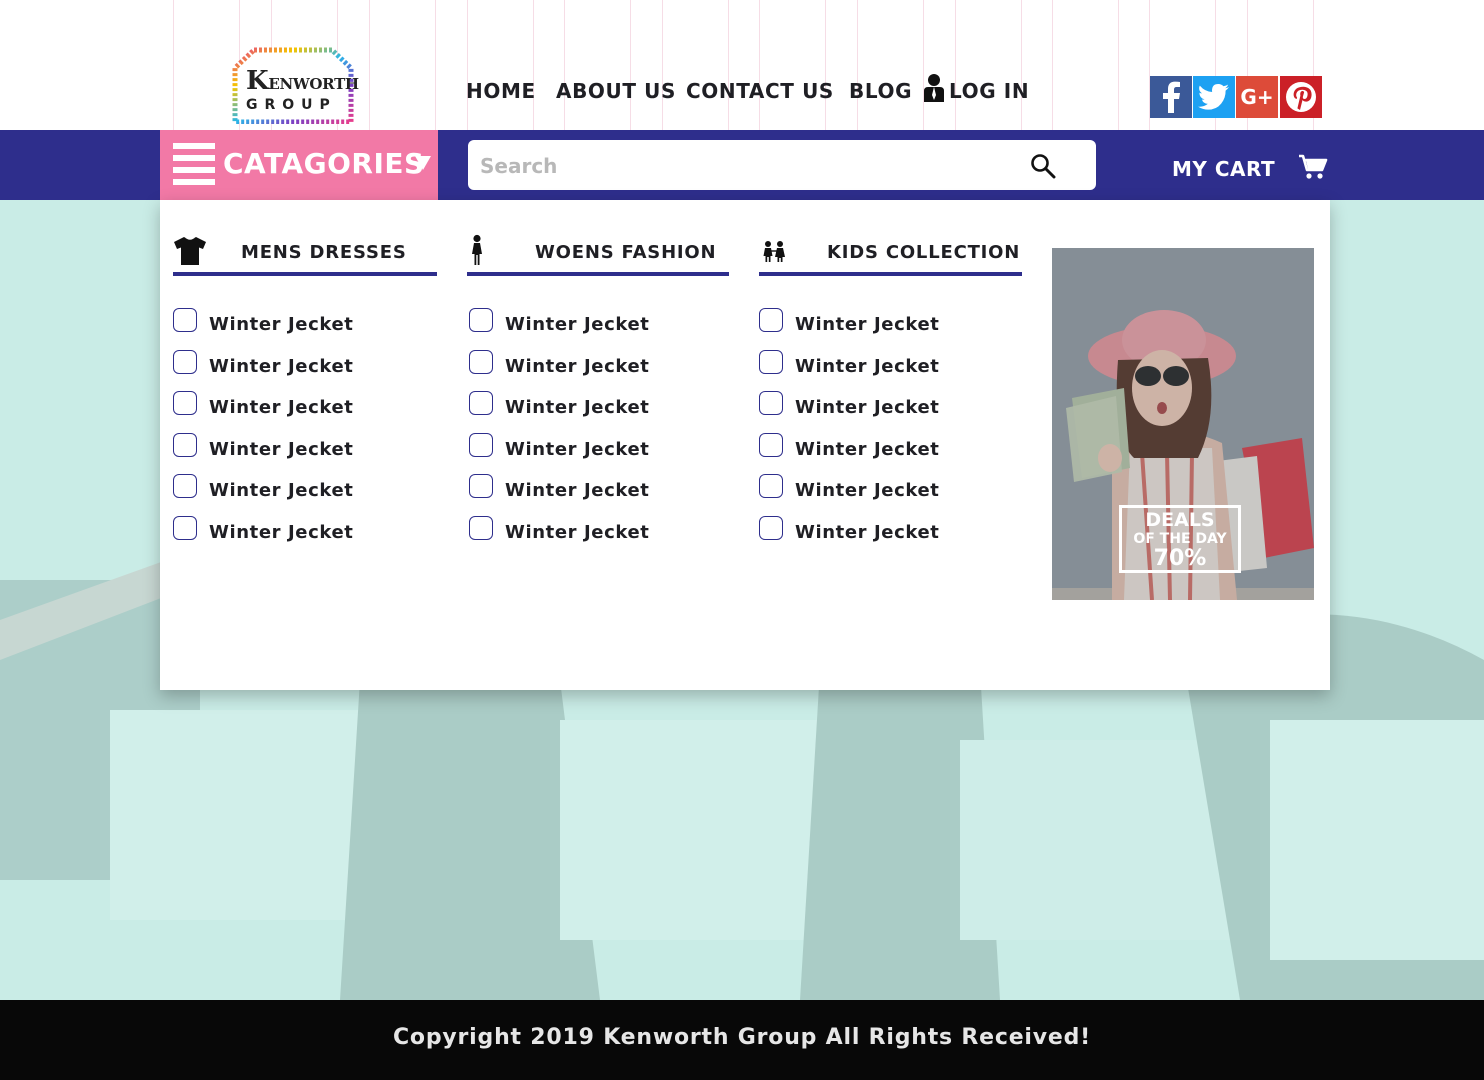 The height and width of the screenshot is (1080, 1484). Describe the element at coordinates (1180, 558) in the screenshot. I see `deals-discount: 70%` at that location.